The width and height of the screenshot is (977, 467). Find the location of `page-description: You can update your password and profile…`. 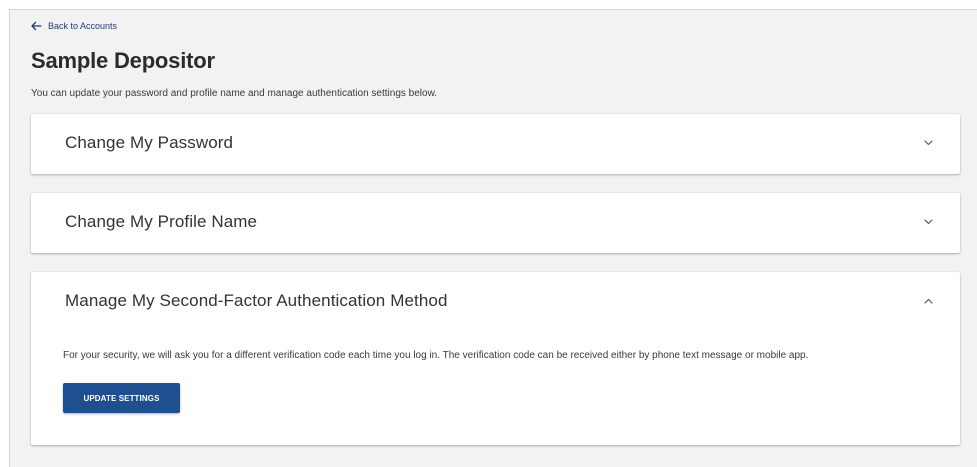

page-description: You can update your password and profile… is located at coordinates (234, 93).